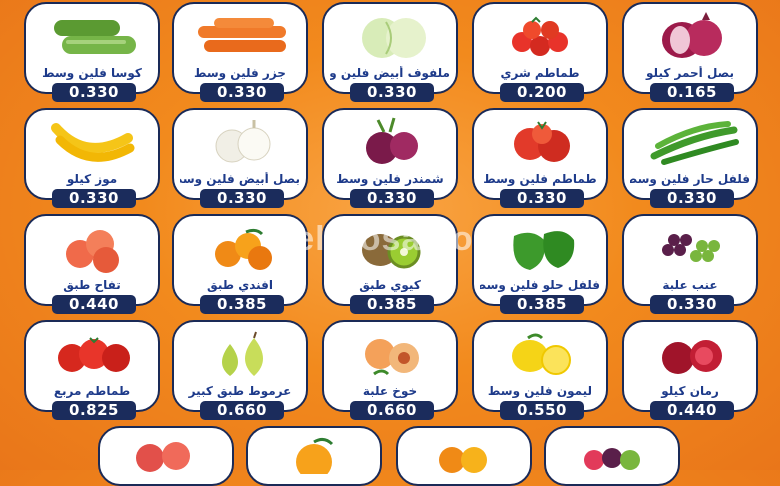 The width and height of the screenshot is (780, 486). Describe the element at coordinates (392, 357) in the screenshot. I see `peach-icon` at that location.